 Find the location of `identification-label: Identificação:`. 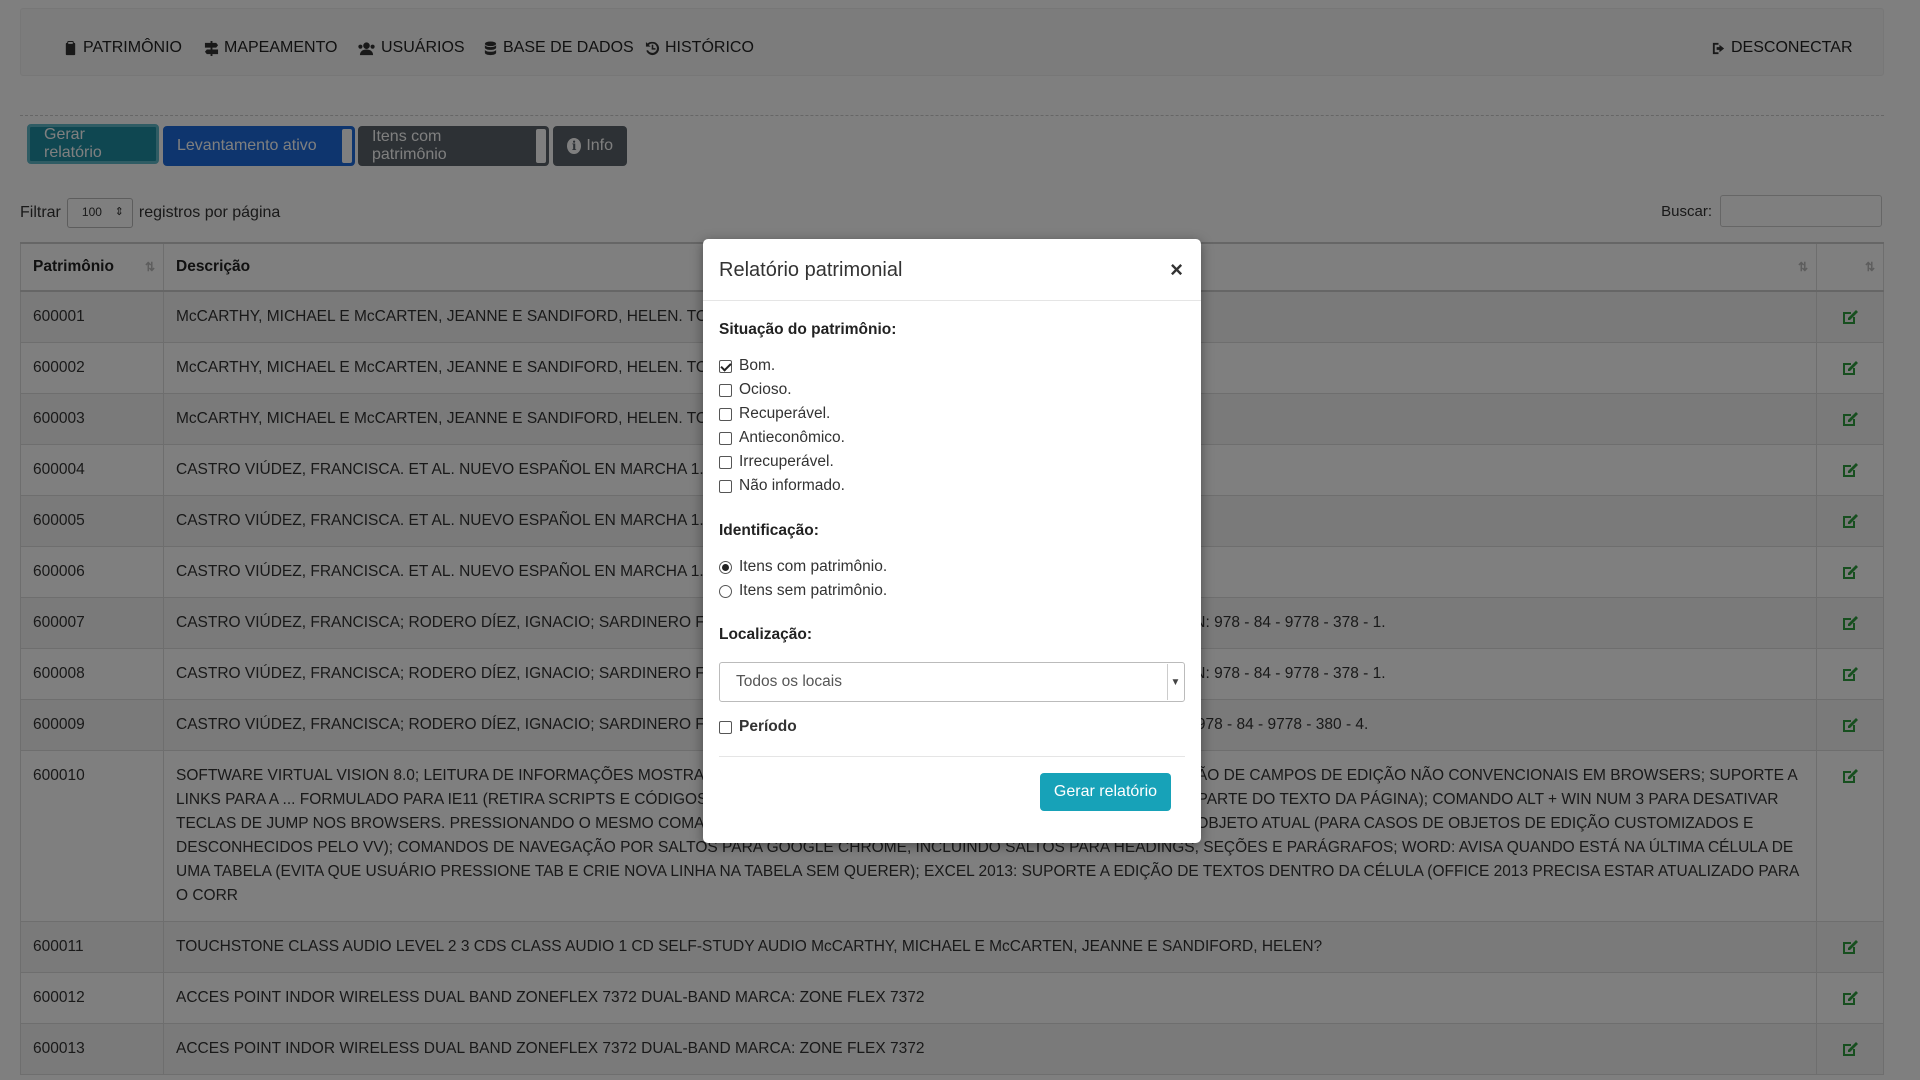

identification-label: Identificação: is located at coordinates (769, 530).